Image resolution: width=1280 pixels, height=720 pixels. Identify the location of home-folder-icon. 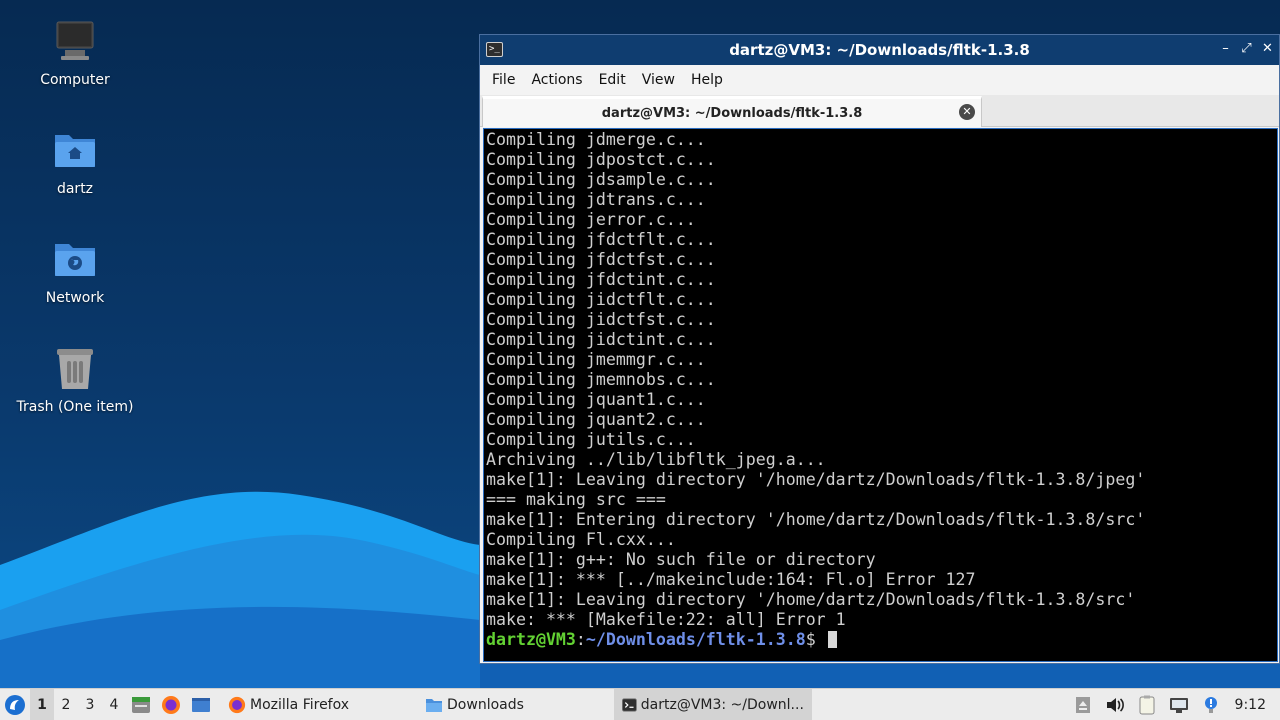
(75, 151).